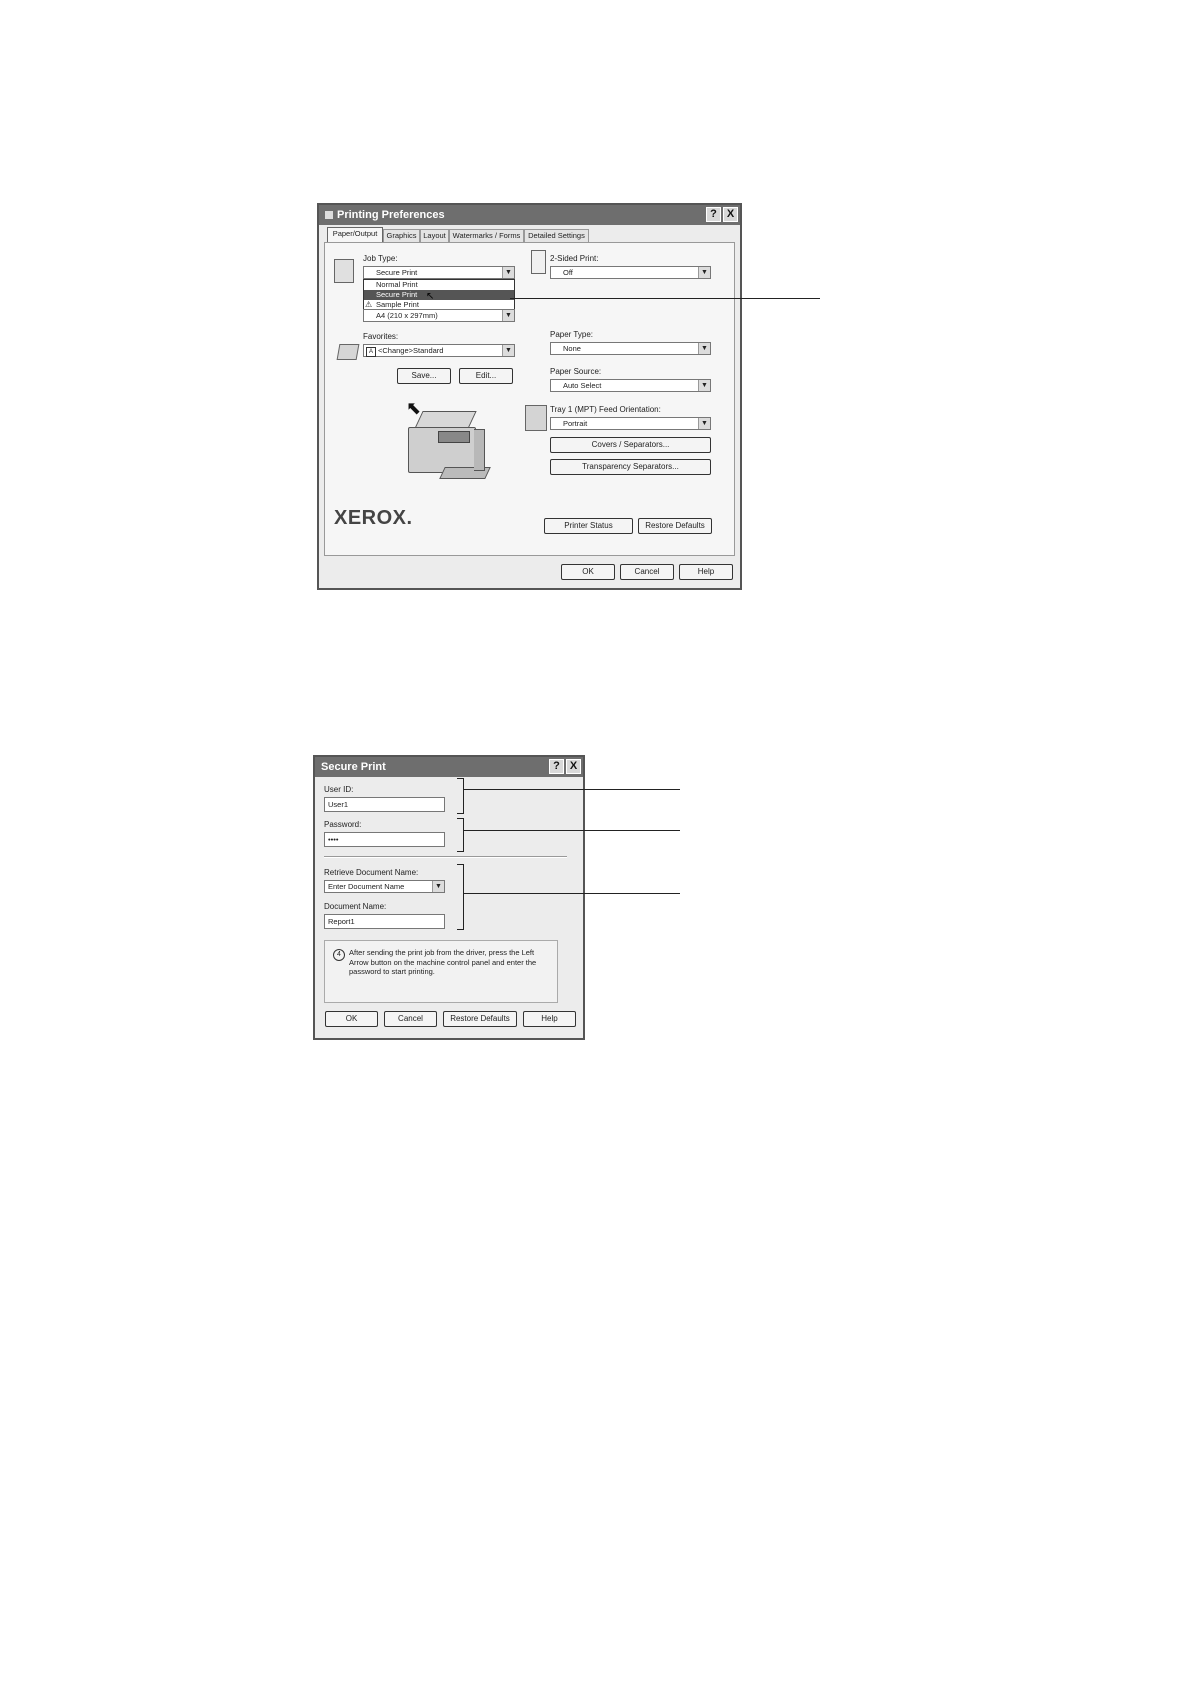  I want to click on feed-orientation-label: Tray 1 (MPT) Feed Orientation:, so click(605, 409).